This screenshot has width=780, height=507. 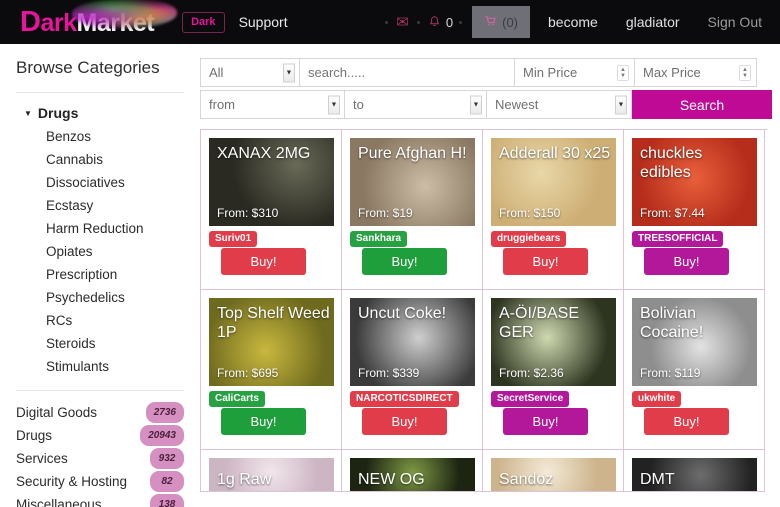 What do you see at coordinates (106, 109) in the screenshot?
I see `sidebar-group-drugs: ▼ Drugs` at bounding box center [106, 109].